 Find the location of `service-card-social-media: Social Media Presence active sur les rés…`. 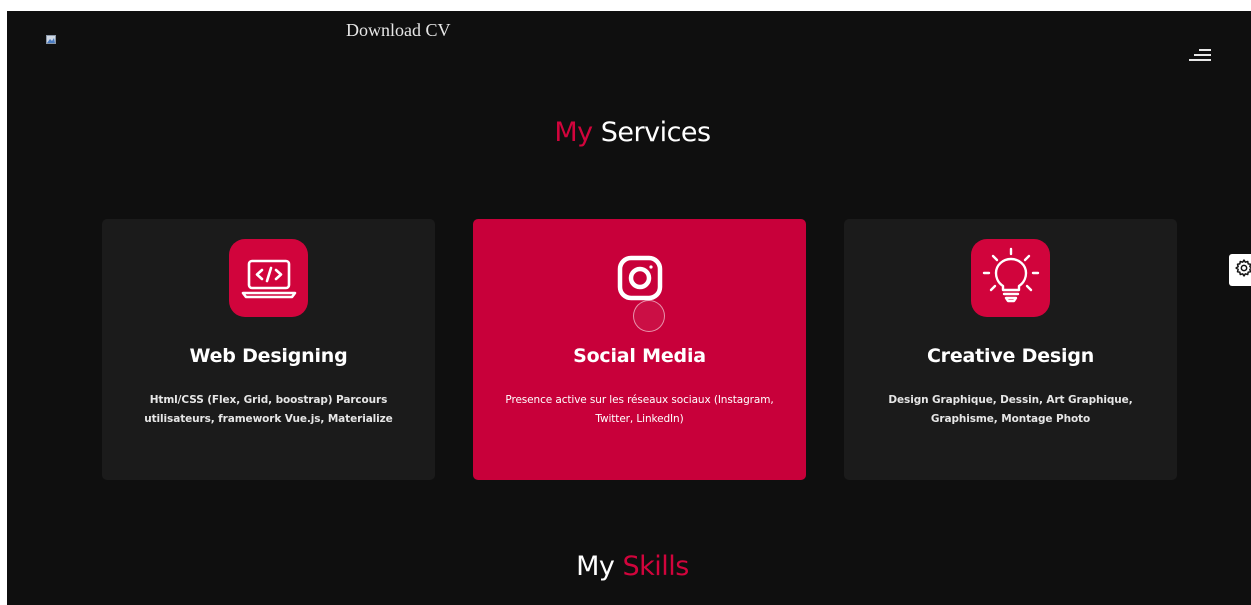

service-card-social-media: Social Media Presence active sur les rés… is located at coordinates (639, 349).